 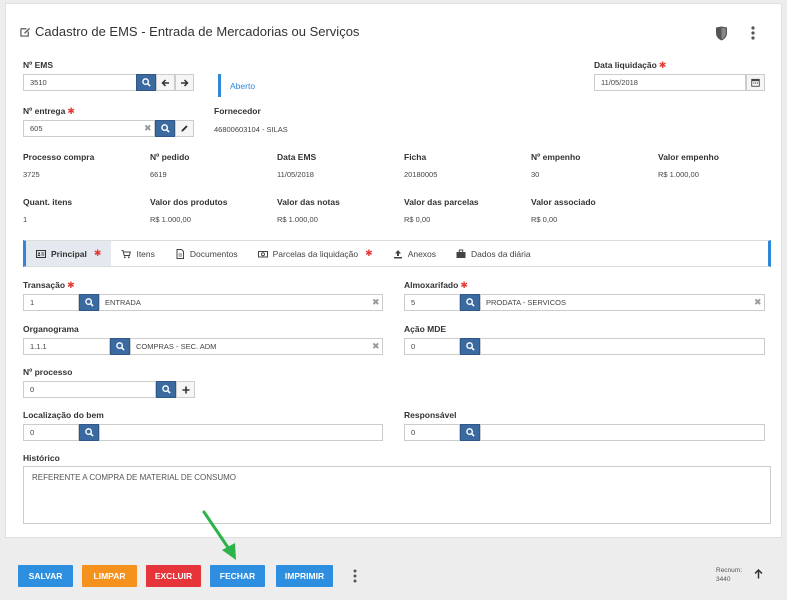 I want to click on organograma-search-button, so click(x=120, y=346).